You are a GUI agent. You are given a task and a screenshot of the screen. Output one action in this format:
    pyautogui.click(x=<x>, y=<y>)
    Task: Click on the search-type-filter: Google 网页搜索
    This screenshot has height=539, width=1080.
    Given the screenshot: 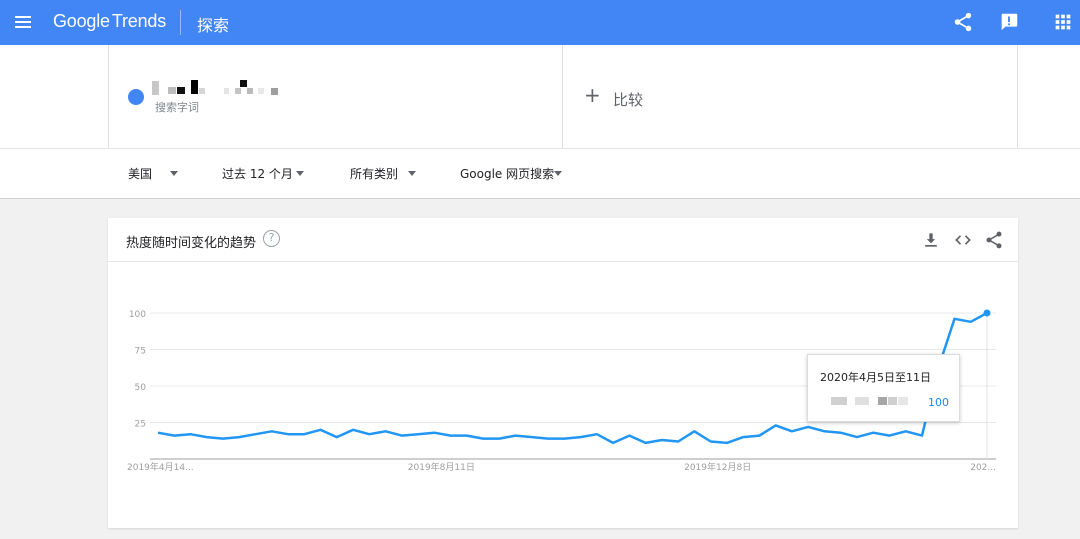 What is the action you would take?
    pyautogui.click(x=513, y=173)
    